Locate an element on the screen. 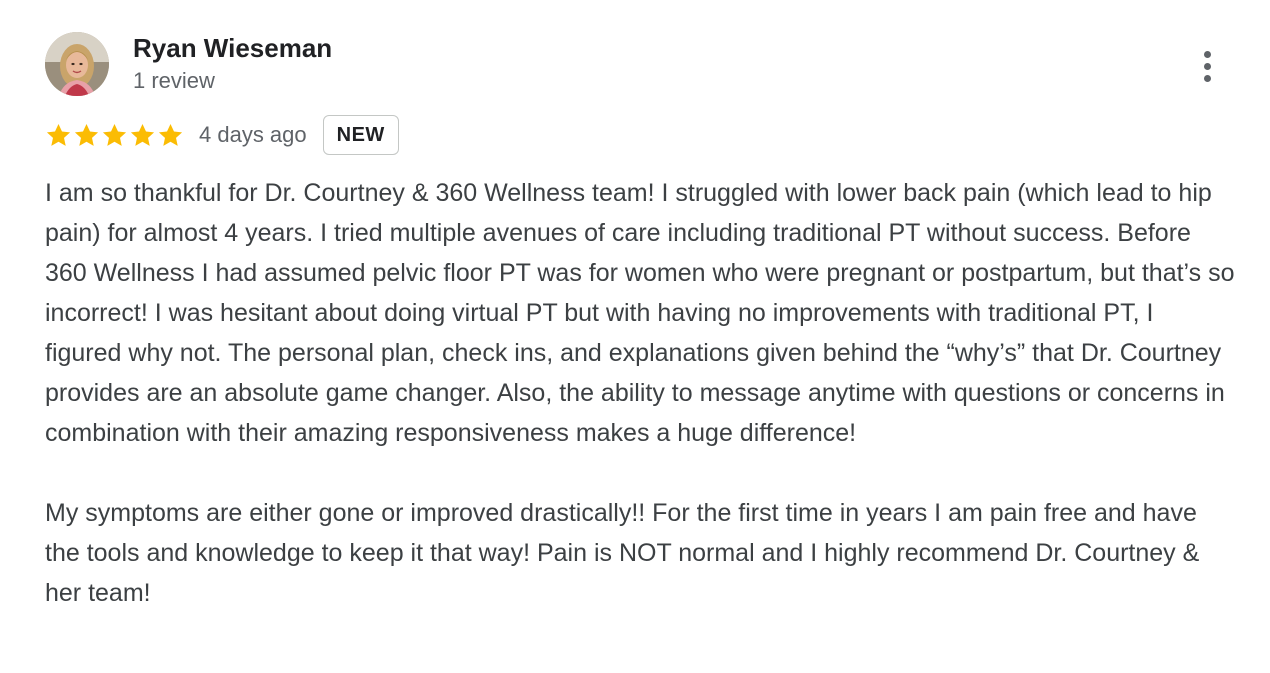 Image resolution: width=1270 pixels, height=673 pixels. rating-row: 4 days ago NEW is located at coordinates (222, 135).